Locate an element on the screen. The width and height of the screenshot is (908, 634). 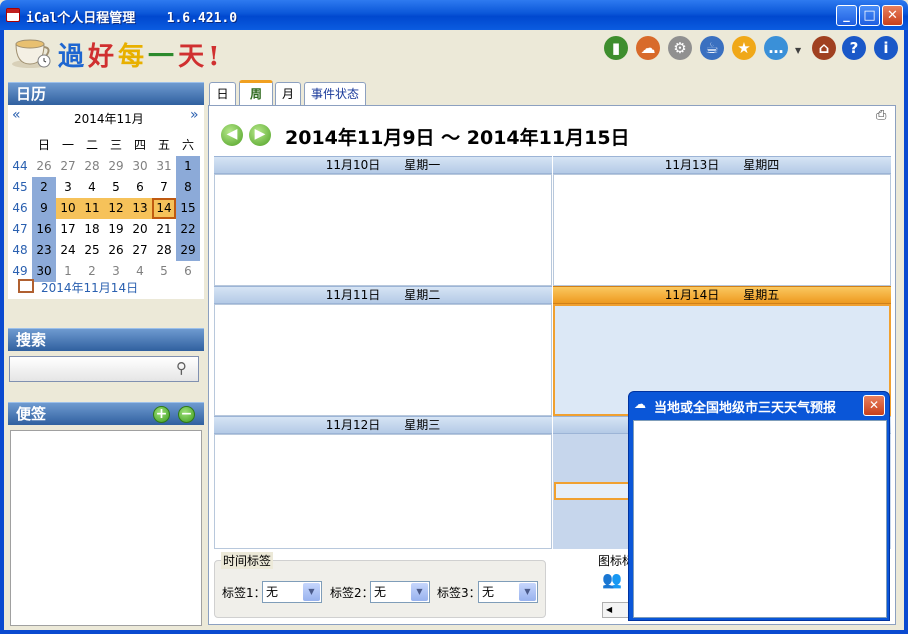
day-date: 11月11日 is located at coordinates (353, 295).